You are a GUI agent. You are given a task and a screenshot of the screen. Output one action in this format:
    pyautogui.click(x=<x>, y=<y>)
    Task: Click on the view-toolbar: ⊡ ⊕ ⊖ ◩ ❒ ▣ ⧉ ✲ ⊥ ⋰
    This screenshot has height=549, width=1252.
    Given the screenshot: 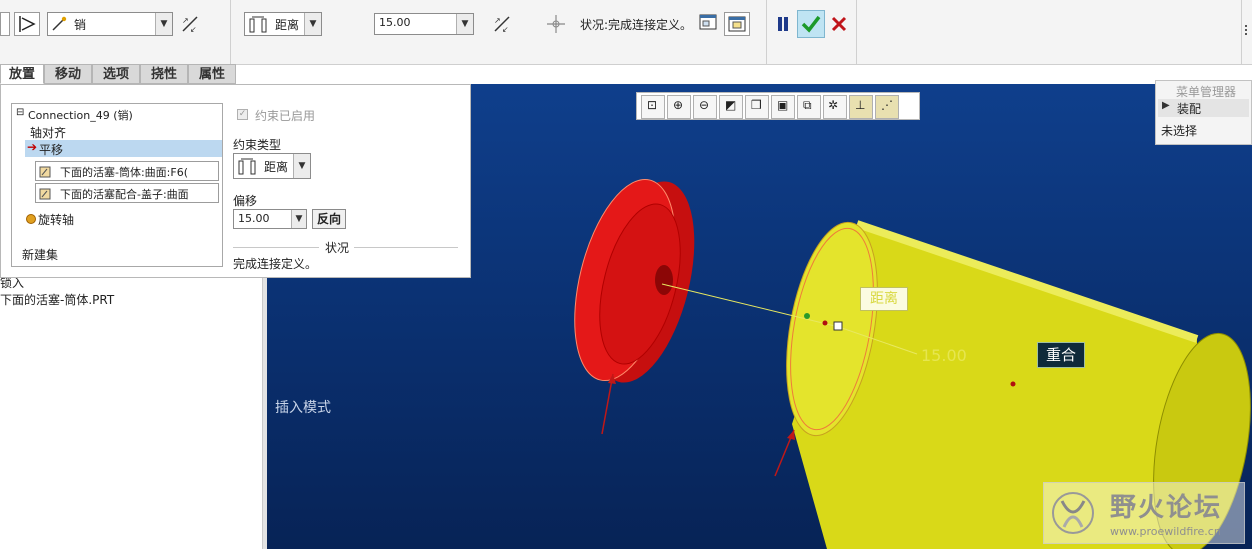 What is the action you would take?
    pyautogui.click(x=778, y=106)
    